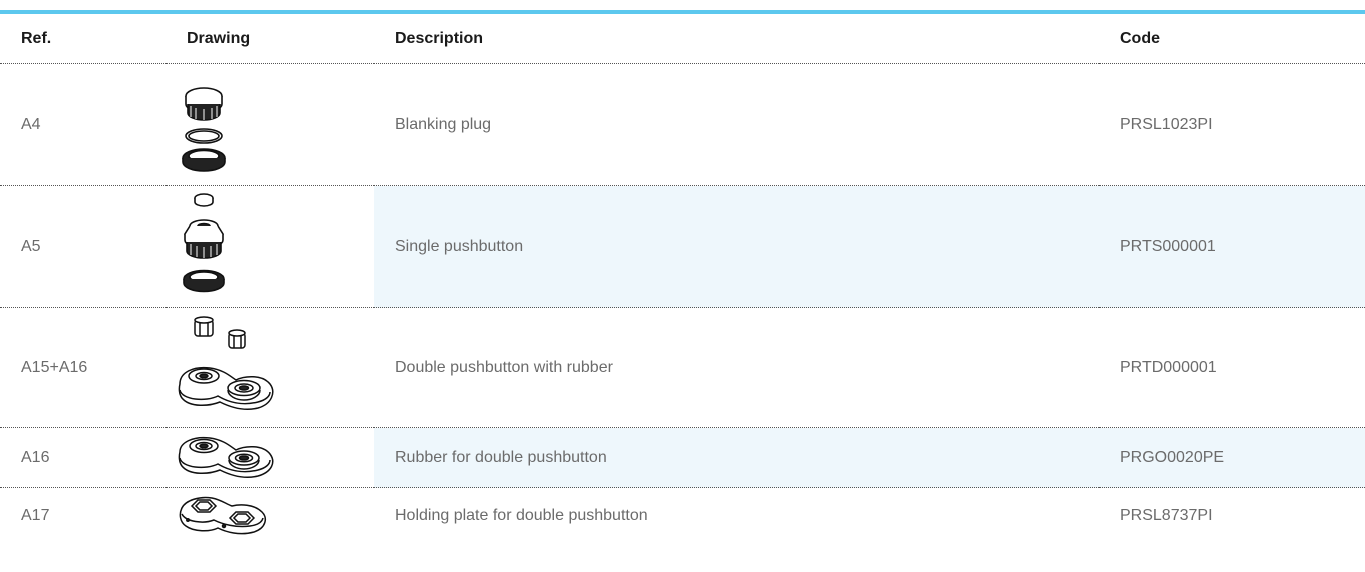 This screenshot has height=572, width=1365. What do you see at coordinates (226, 457) in the screenshot?
I see `rubber-double-pushbutton-drawing-icon` at bounding box center [226, 457].